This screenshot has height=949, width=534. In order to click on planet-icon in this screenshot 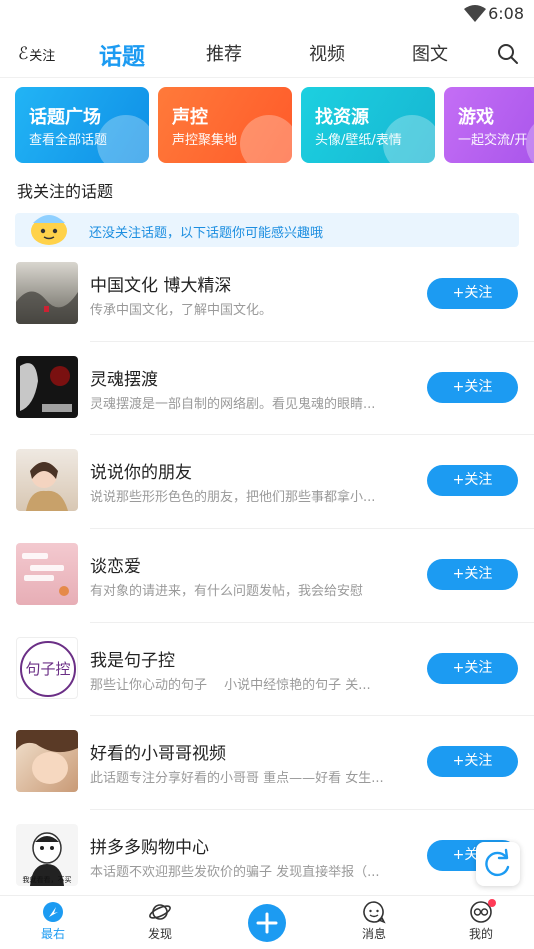, I will do `click(160, 912)`.